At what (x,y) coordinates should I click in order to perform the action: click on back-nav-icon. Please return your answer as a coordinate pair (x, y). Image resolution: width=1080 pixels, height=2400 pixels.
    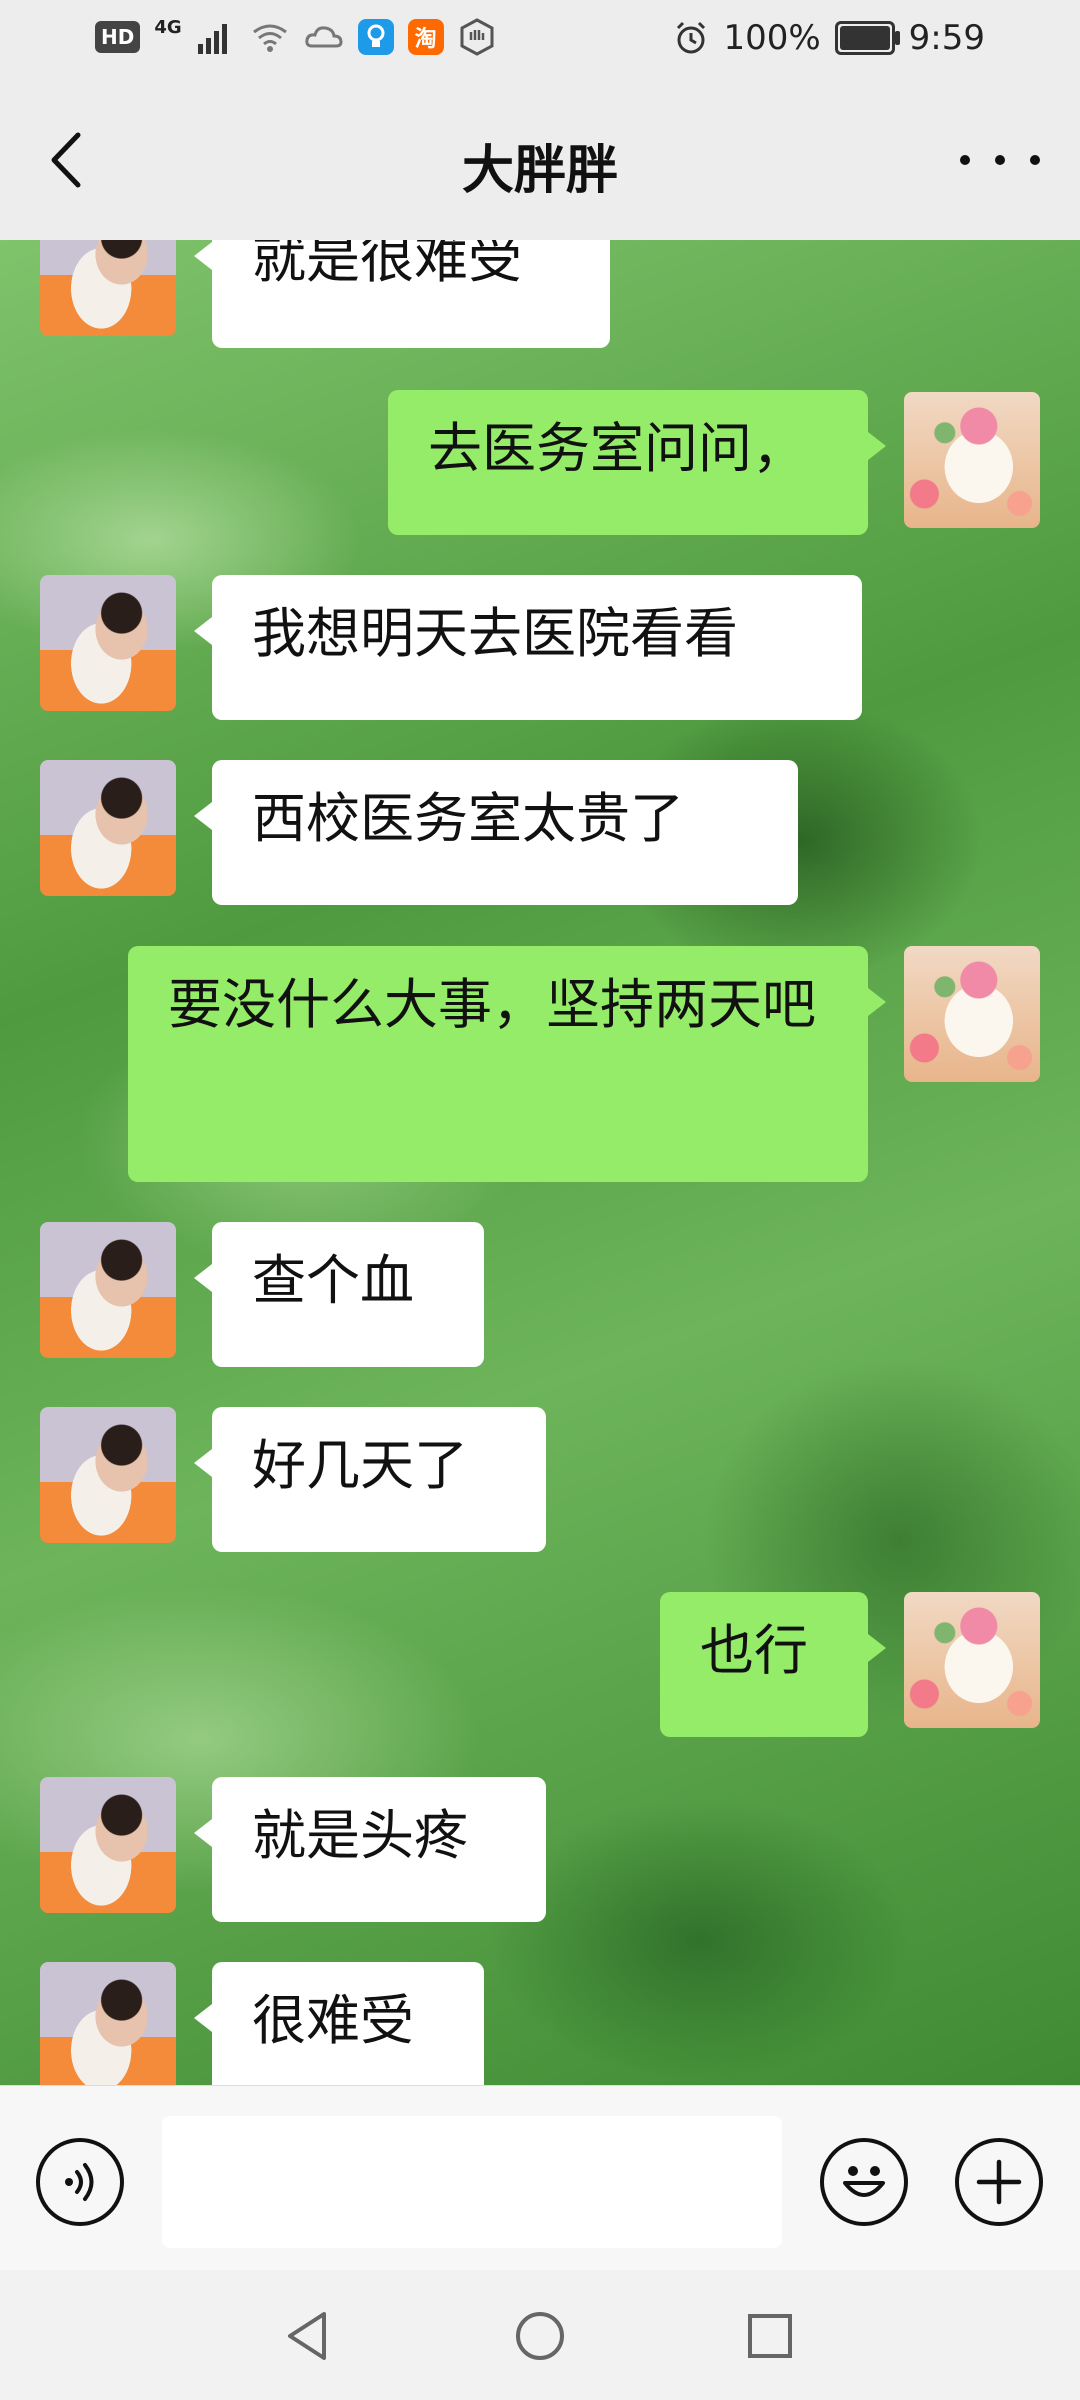
    Looking at the image, I should click on (308, 2336).